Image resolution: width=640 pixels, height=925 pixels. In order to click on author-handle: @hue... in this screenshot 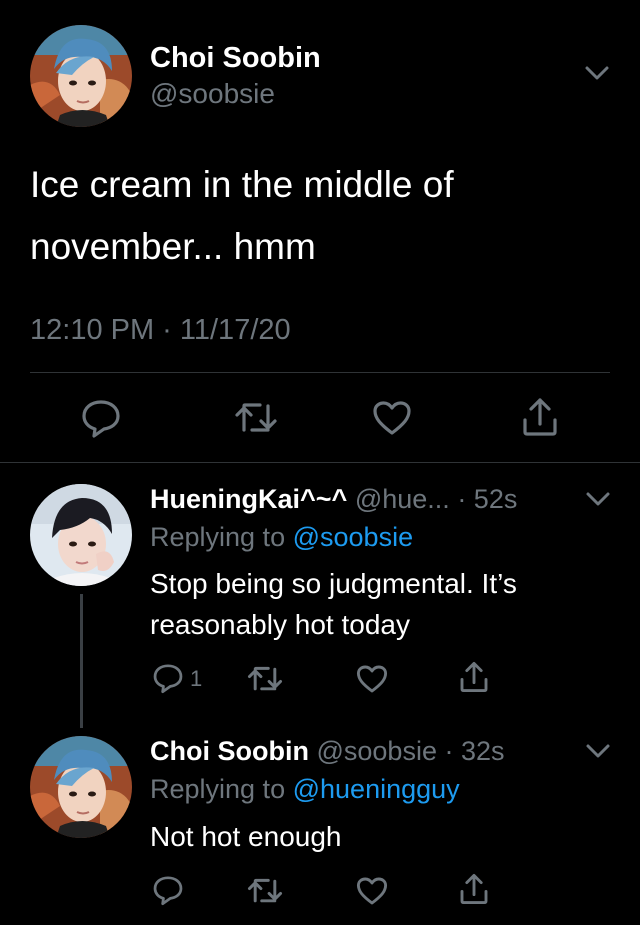, I will do `click(402, 499)`.